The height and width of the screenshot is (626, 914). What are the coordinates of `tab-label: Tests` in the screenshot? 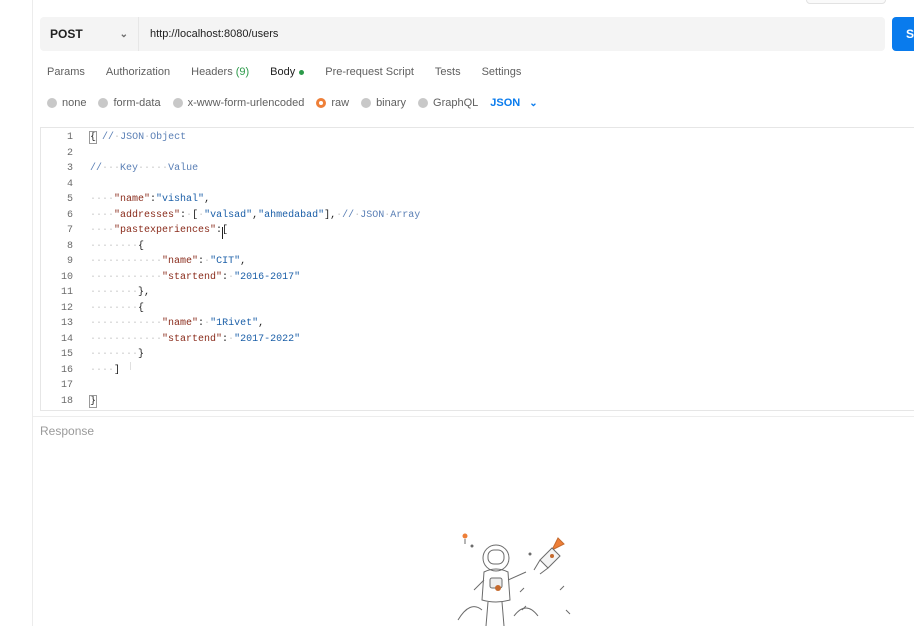 It's located at (447, 72).